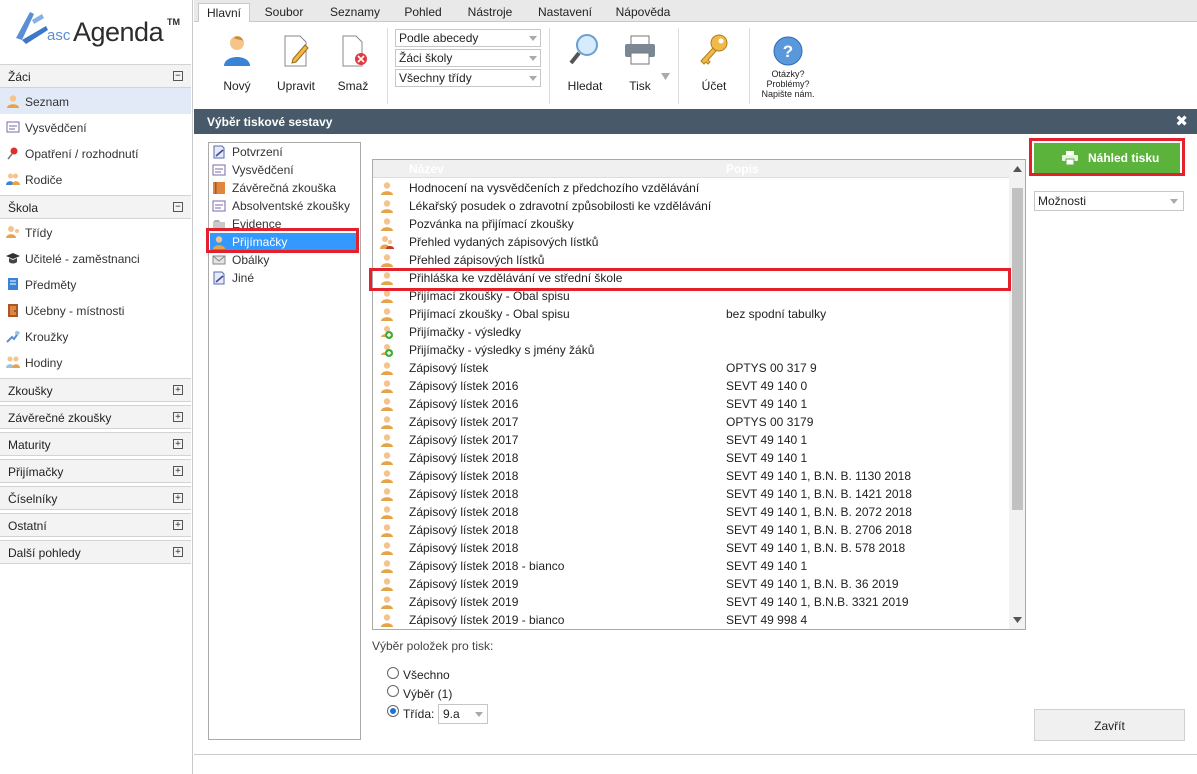 This screenshot has width=1197, height=774. I want to click on sidebar-section-zaci: Žáci −, so click(95, 76).